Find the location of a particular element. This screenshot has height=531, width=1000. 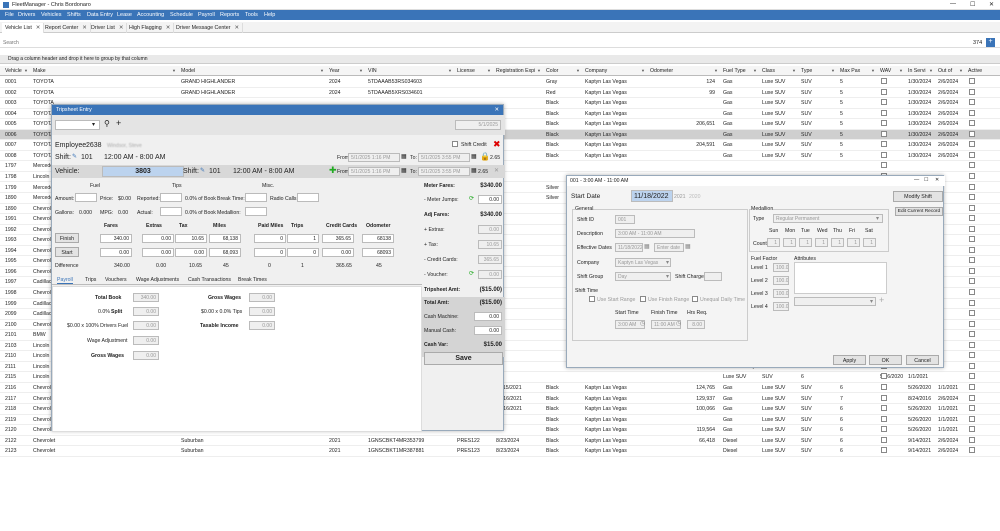

chevron-down-icon: ▾ is located at coordinates (667, 262).